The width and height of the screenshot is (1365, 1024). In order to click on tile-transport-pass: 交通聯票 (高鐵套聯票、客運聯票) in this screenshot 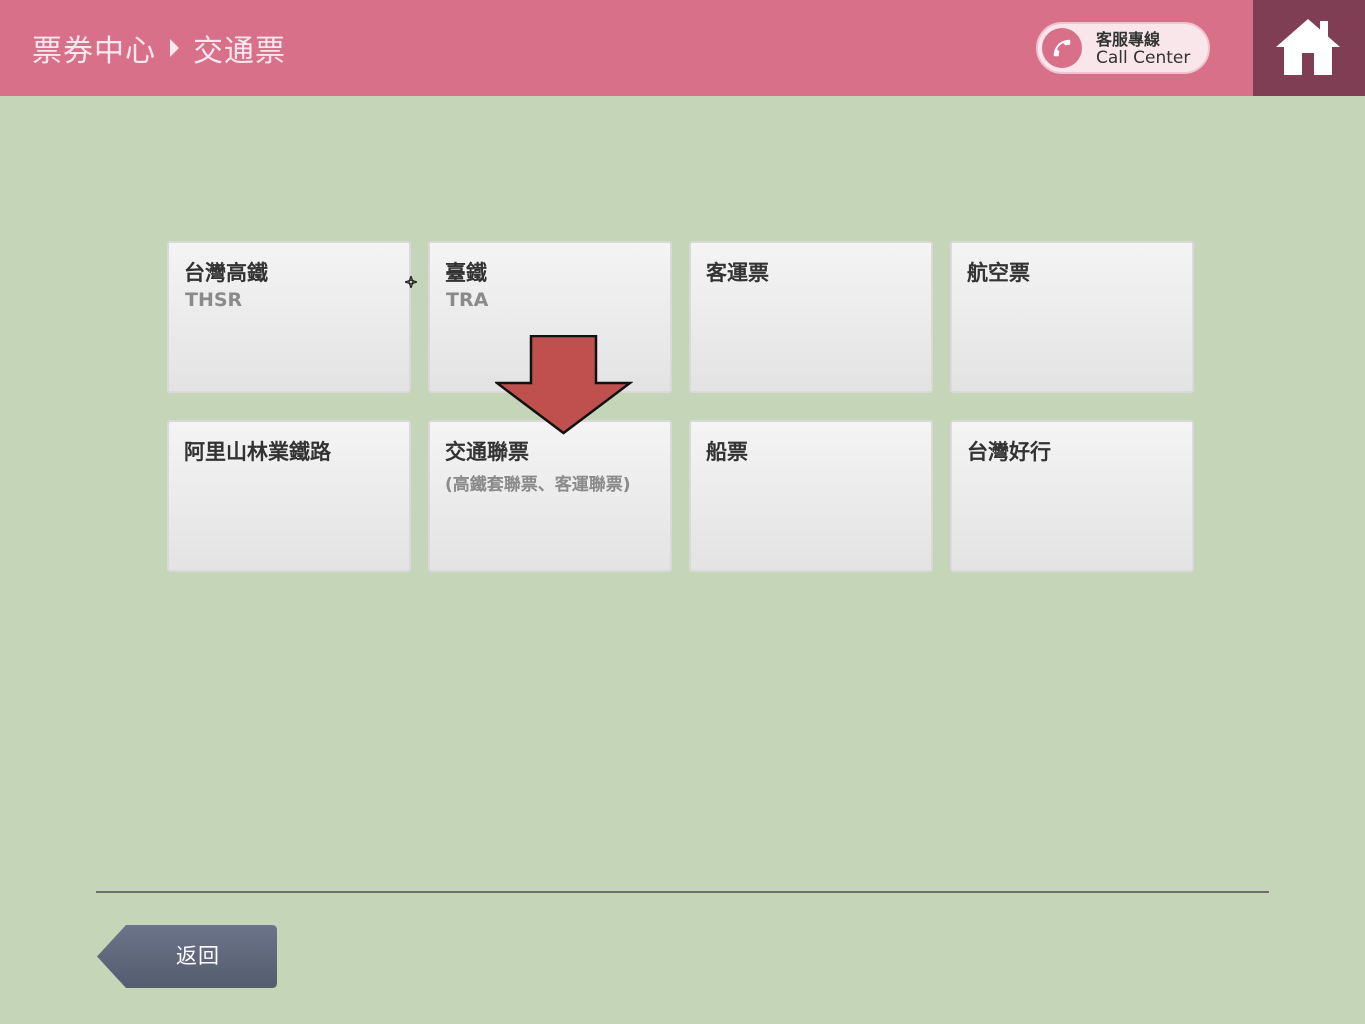, I will do `click(550, 496)`.